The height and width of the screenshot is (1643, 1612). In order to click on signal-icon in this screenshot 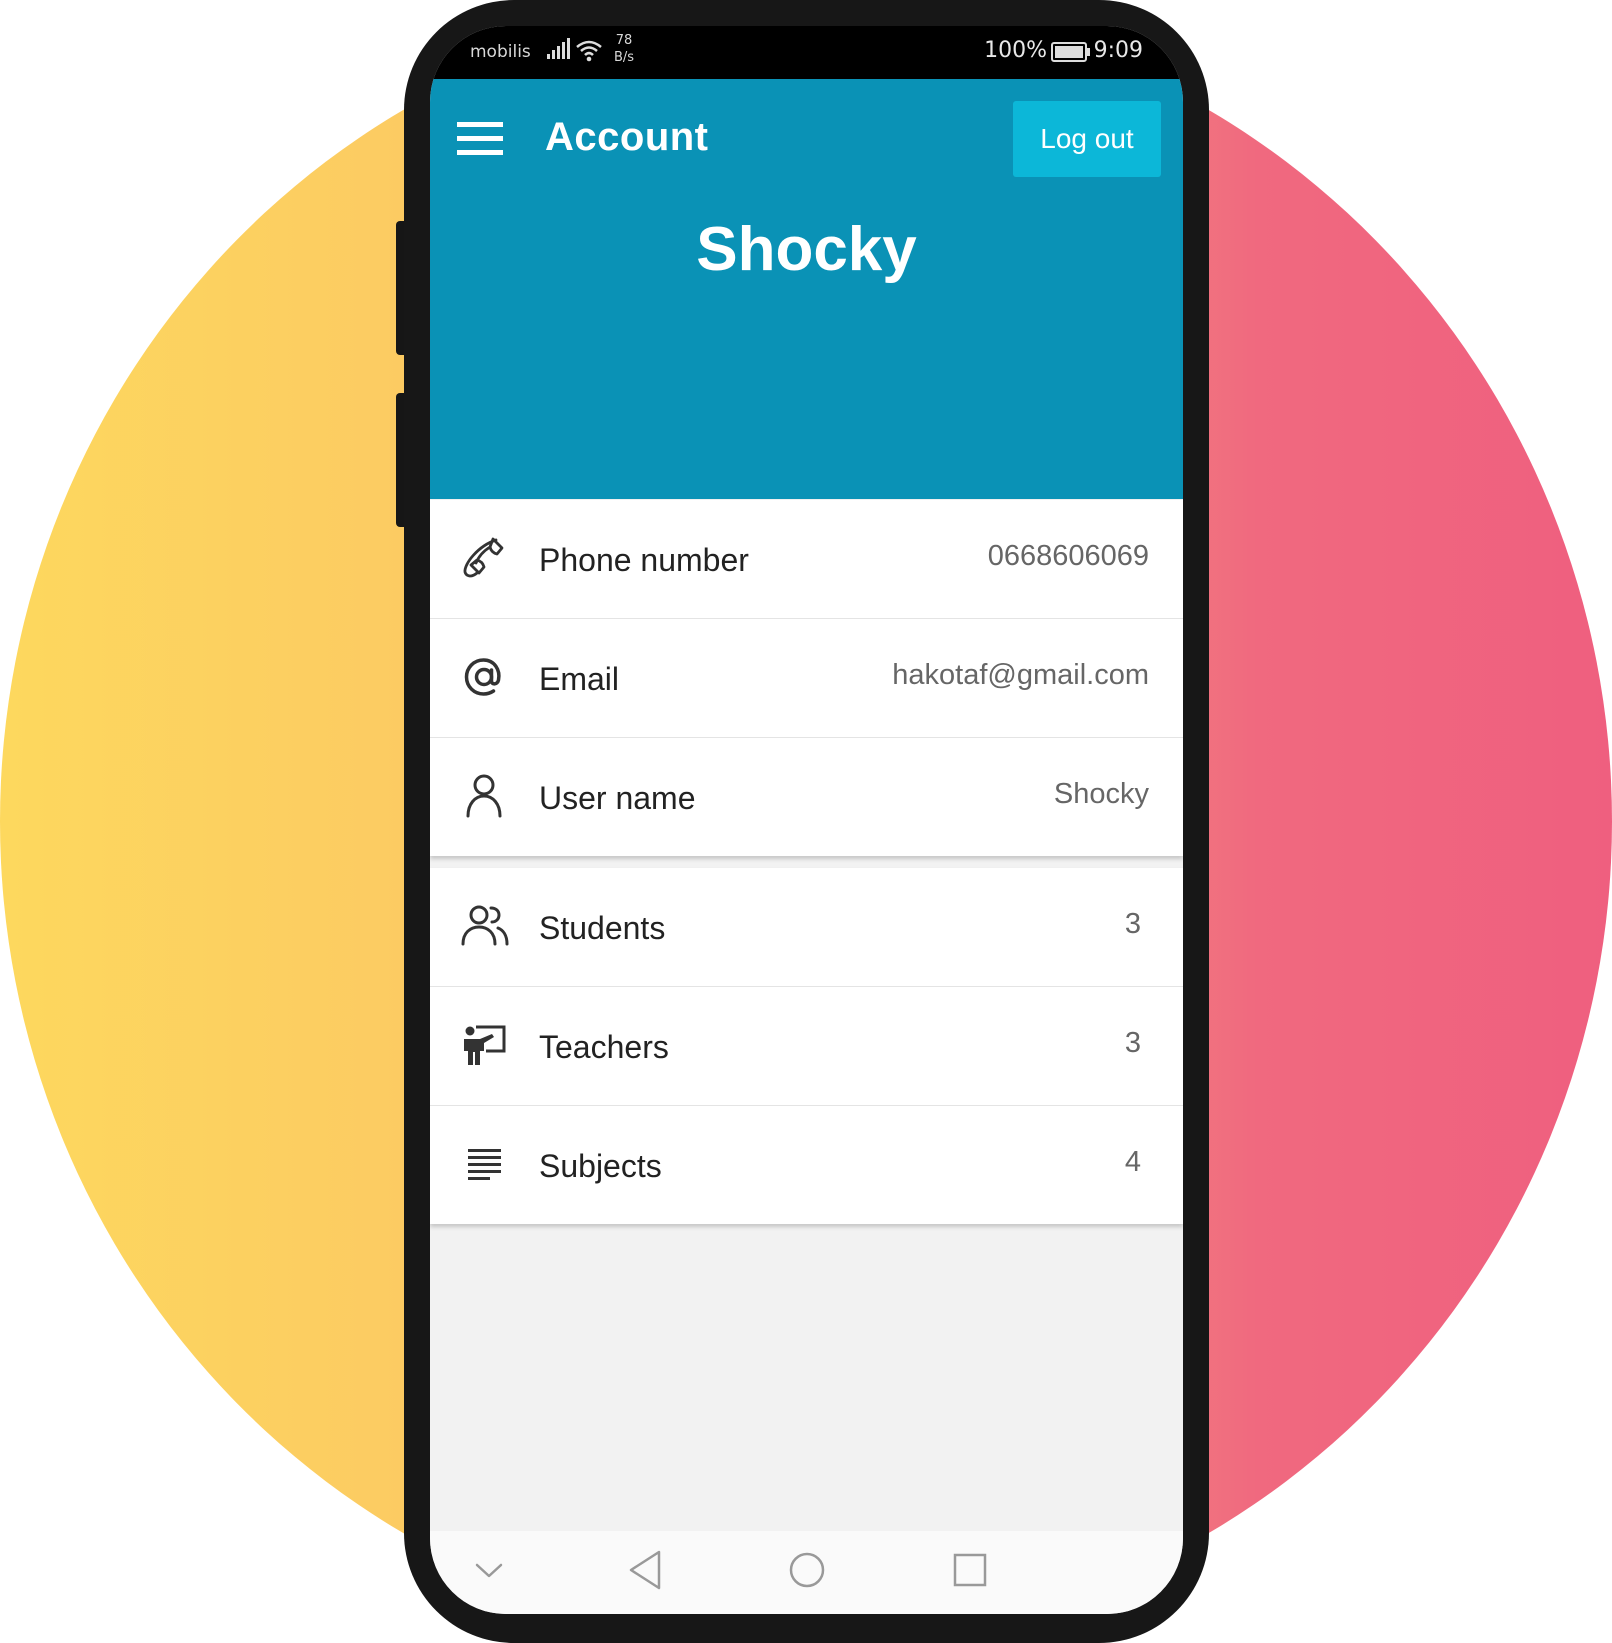, I will do `click(558, 48)`.